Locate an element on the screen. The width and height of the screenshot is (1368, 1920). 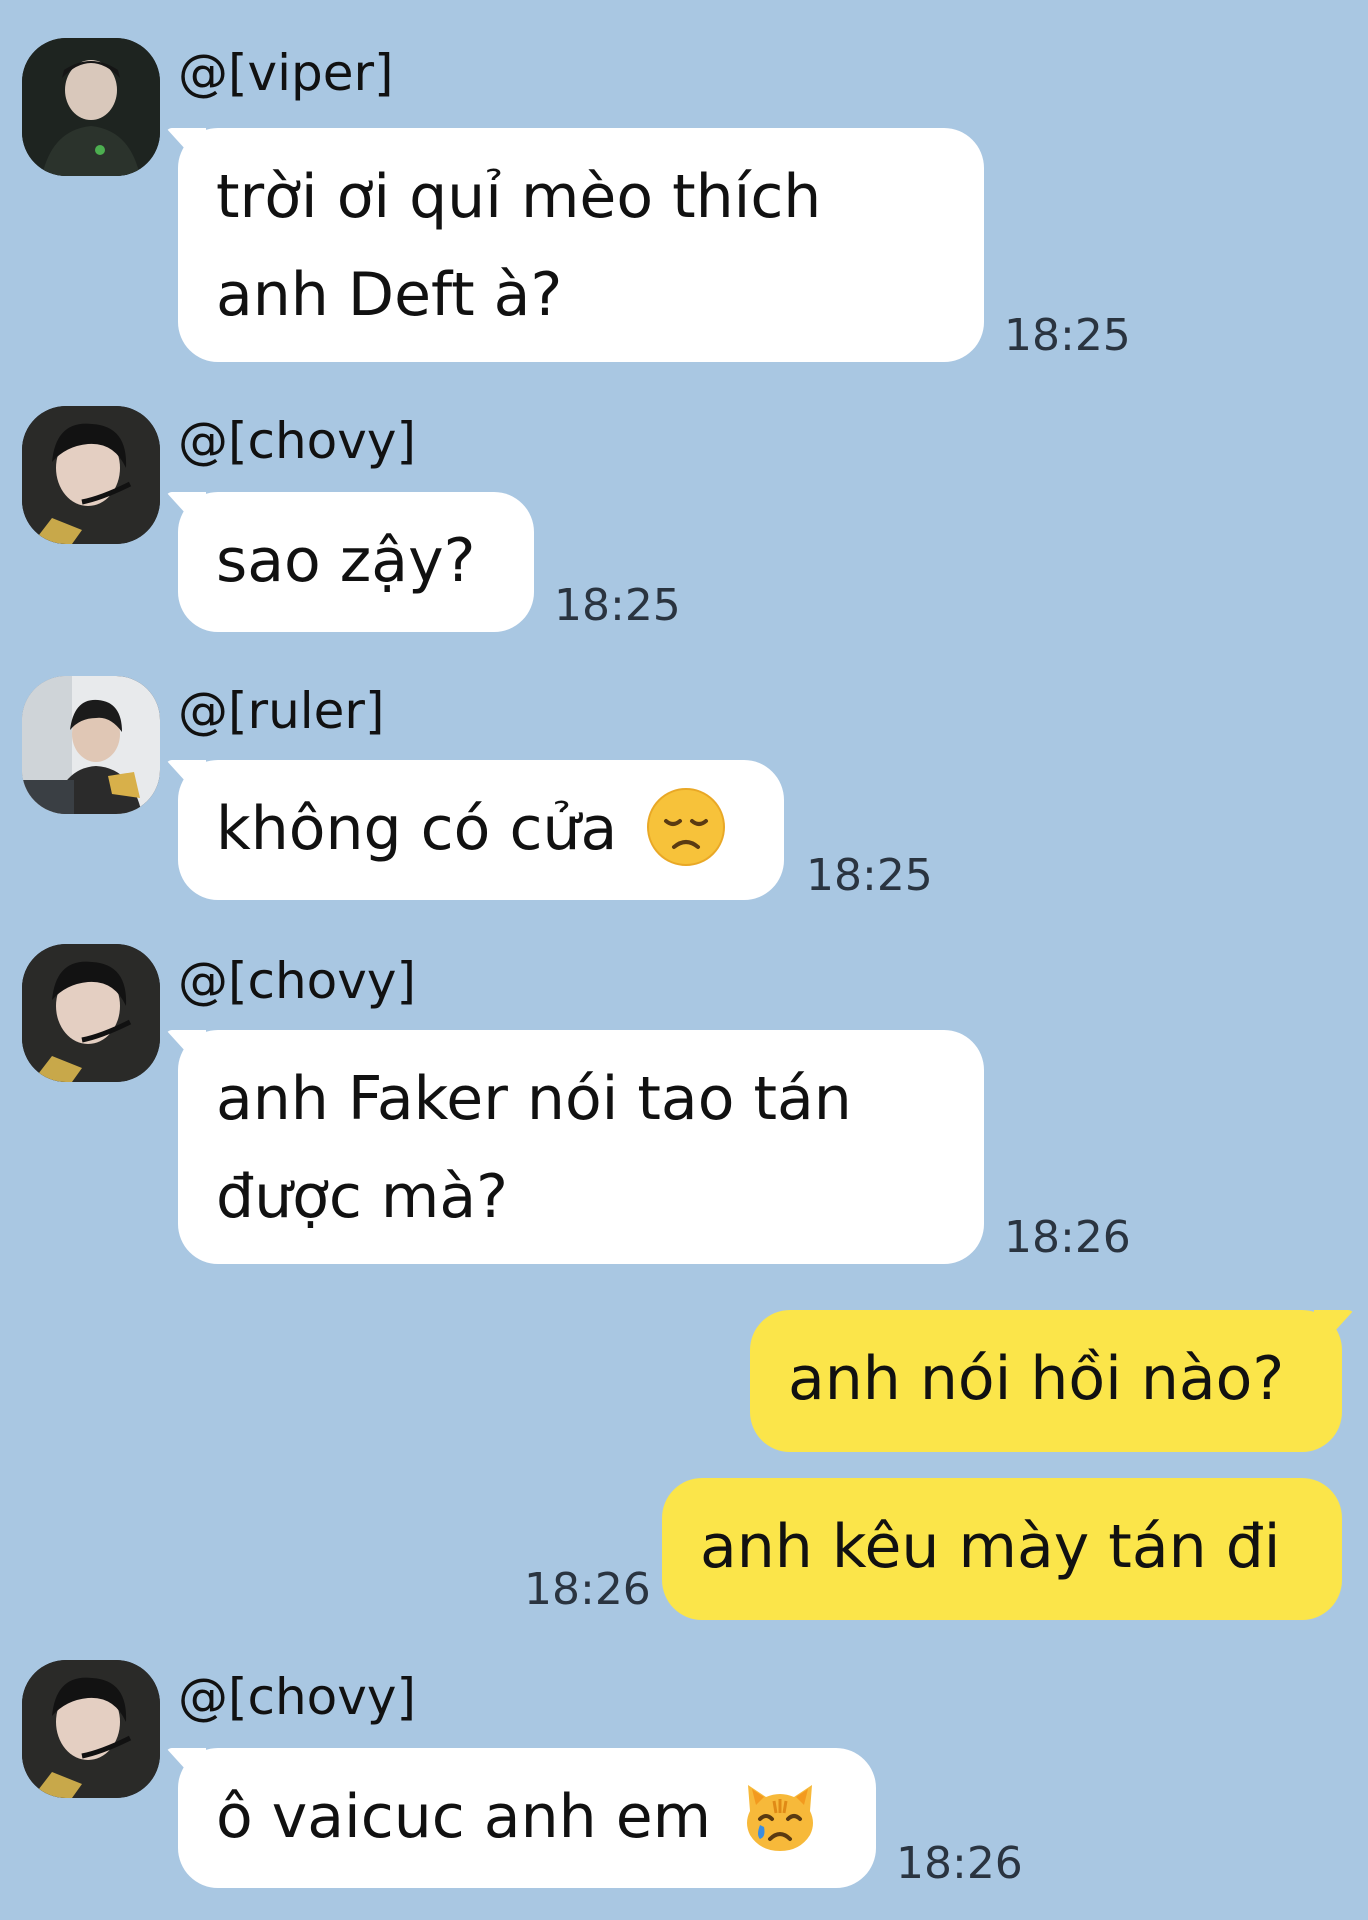
message-bubble: sao zậy? is located at coordinates (356, 562).